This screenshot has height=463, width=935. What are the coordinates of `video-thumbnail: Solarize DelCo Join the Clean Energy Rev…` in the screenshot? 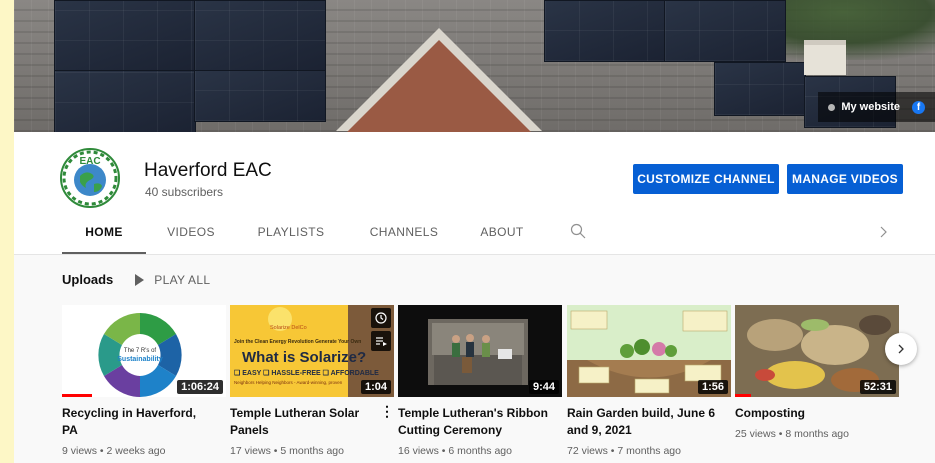 It's located at (312, 351).